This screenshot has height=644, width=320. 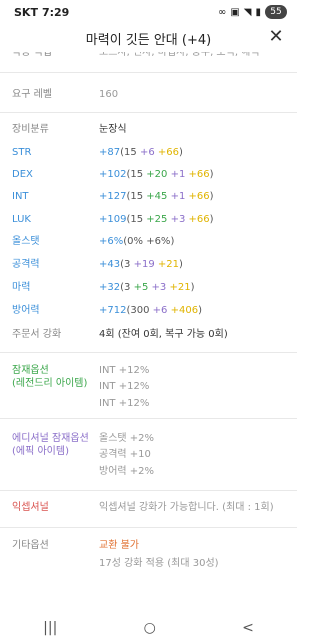 I want to click on row-label: 장비분류, so click(x=30, y=129).